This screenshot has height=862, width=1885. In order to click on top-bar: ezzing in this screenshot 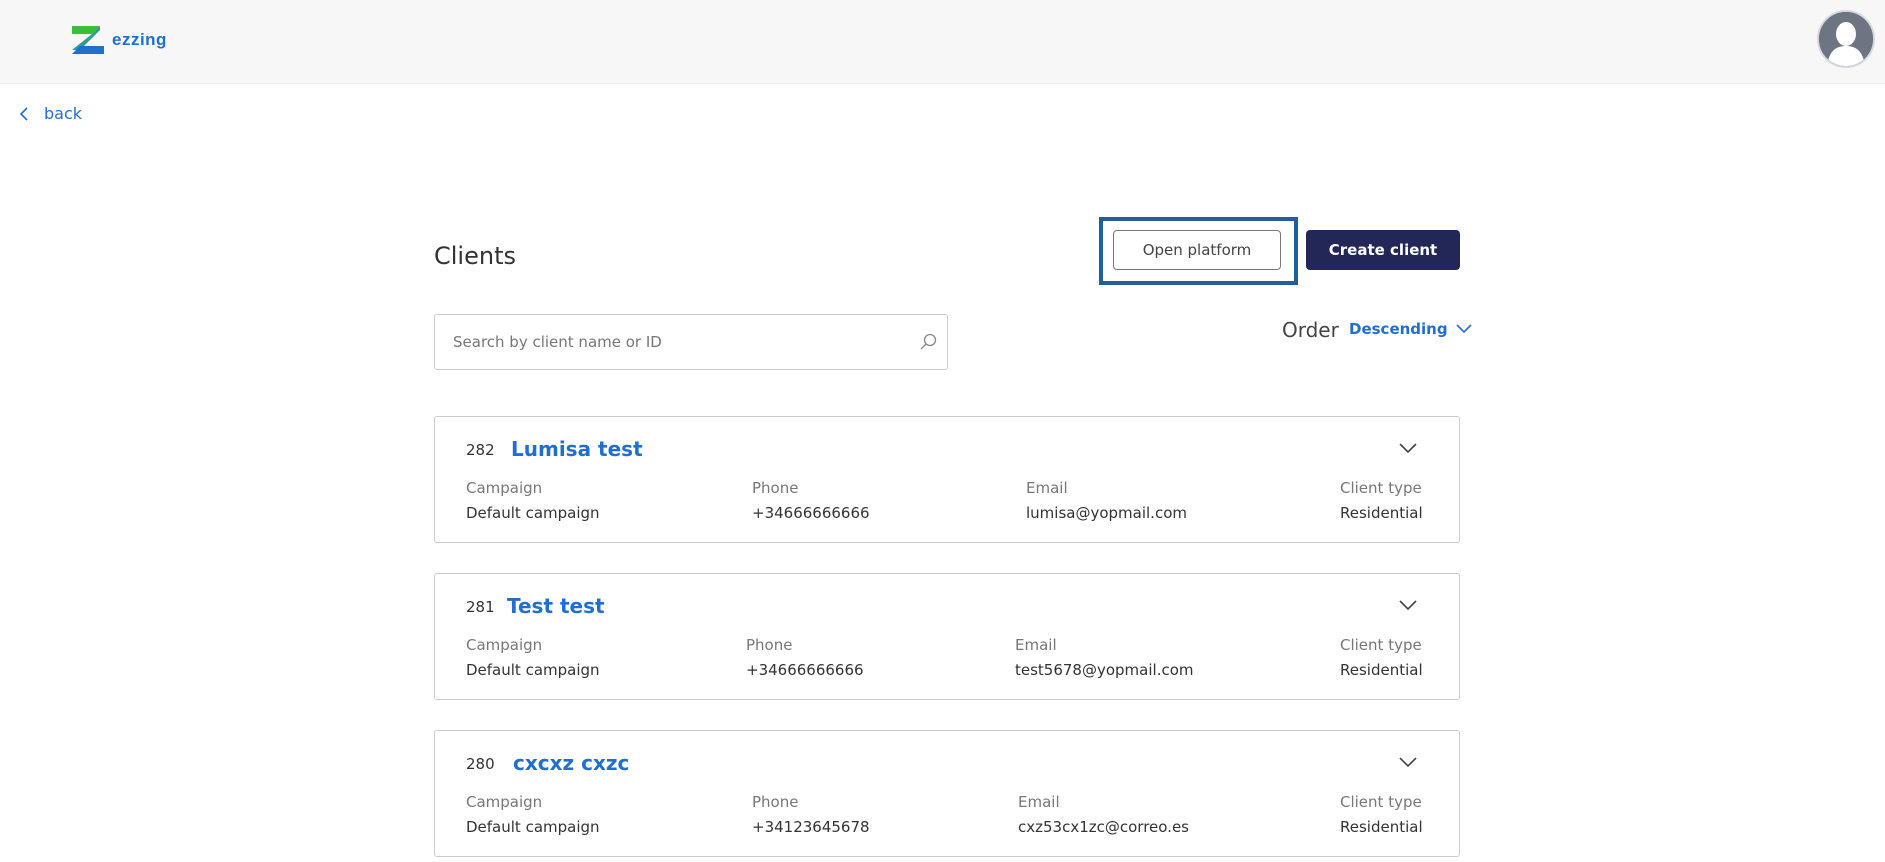, I will do `click(942, 42)`.